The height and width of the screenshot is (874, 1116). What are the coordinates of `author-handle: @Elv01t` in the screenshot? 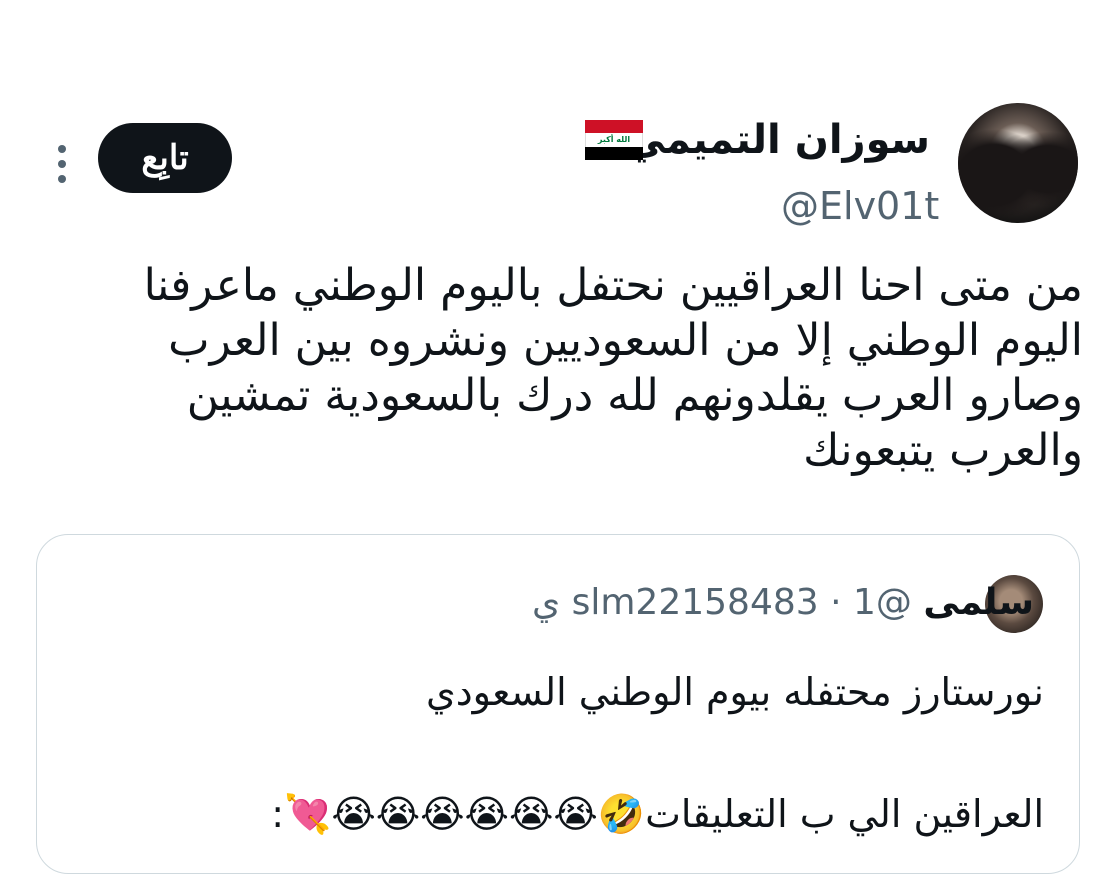 It's located at (860, 206).